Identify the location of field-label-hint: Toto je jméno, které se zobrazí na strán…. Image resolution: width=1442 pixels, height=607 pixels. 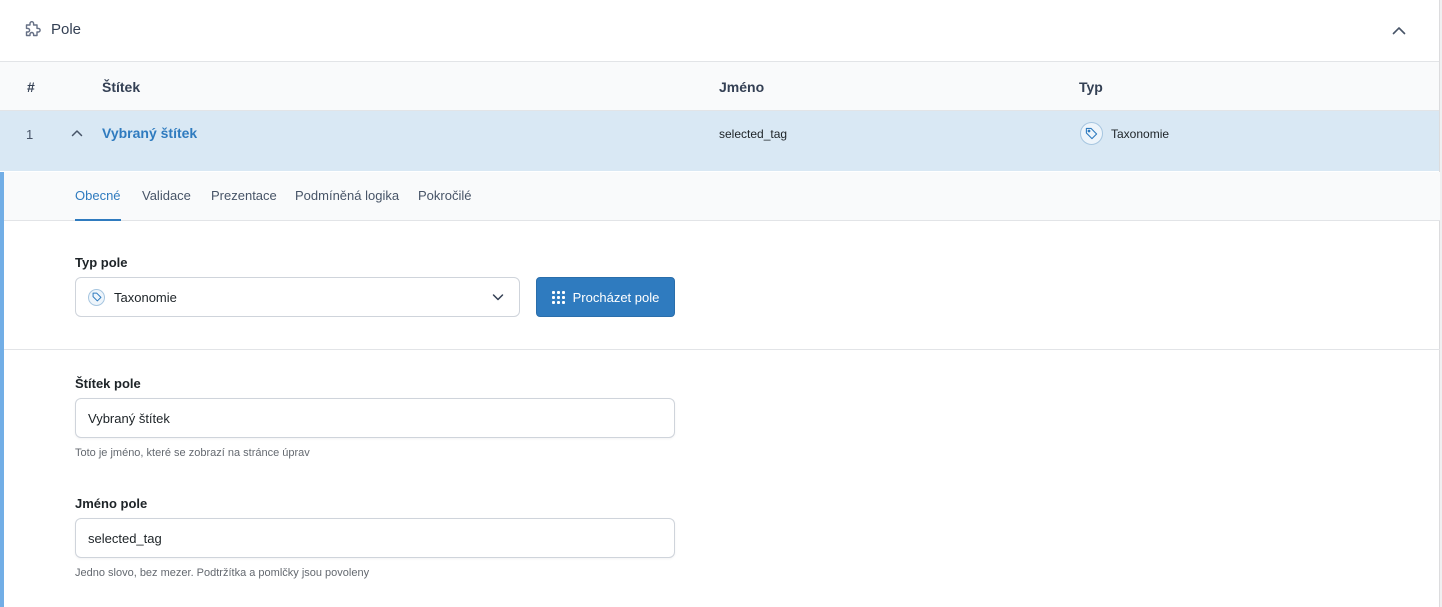
(192, 453).